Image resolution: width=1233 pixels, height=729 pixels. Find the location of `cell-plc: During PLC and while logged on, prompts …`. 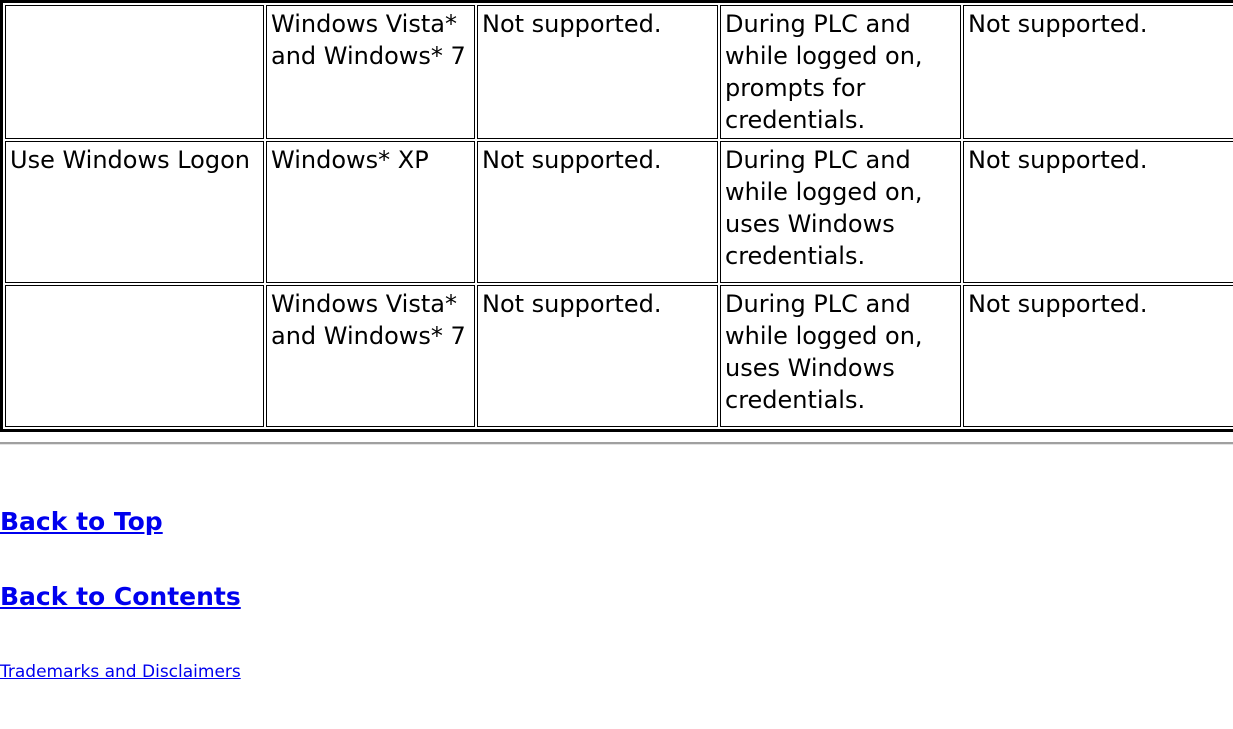

cell-plc: During PLC and while logged on, prompts … is located at coordinates (840, 72).